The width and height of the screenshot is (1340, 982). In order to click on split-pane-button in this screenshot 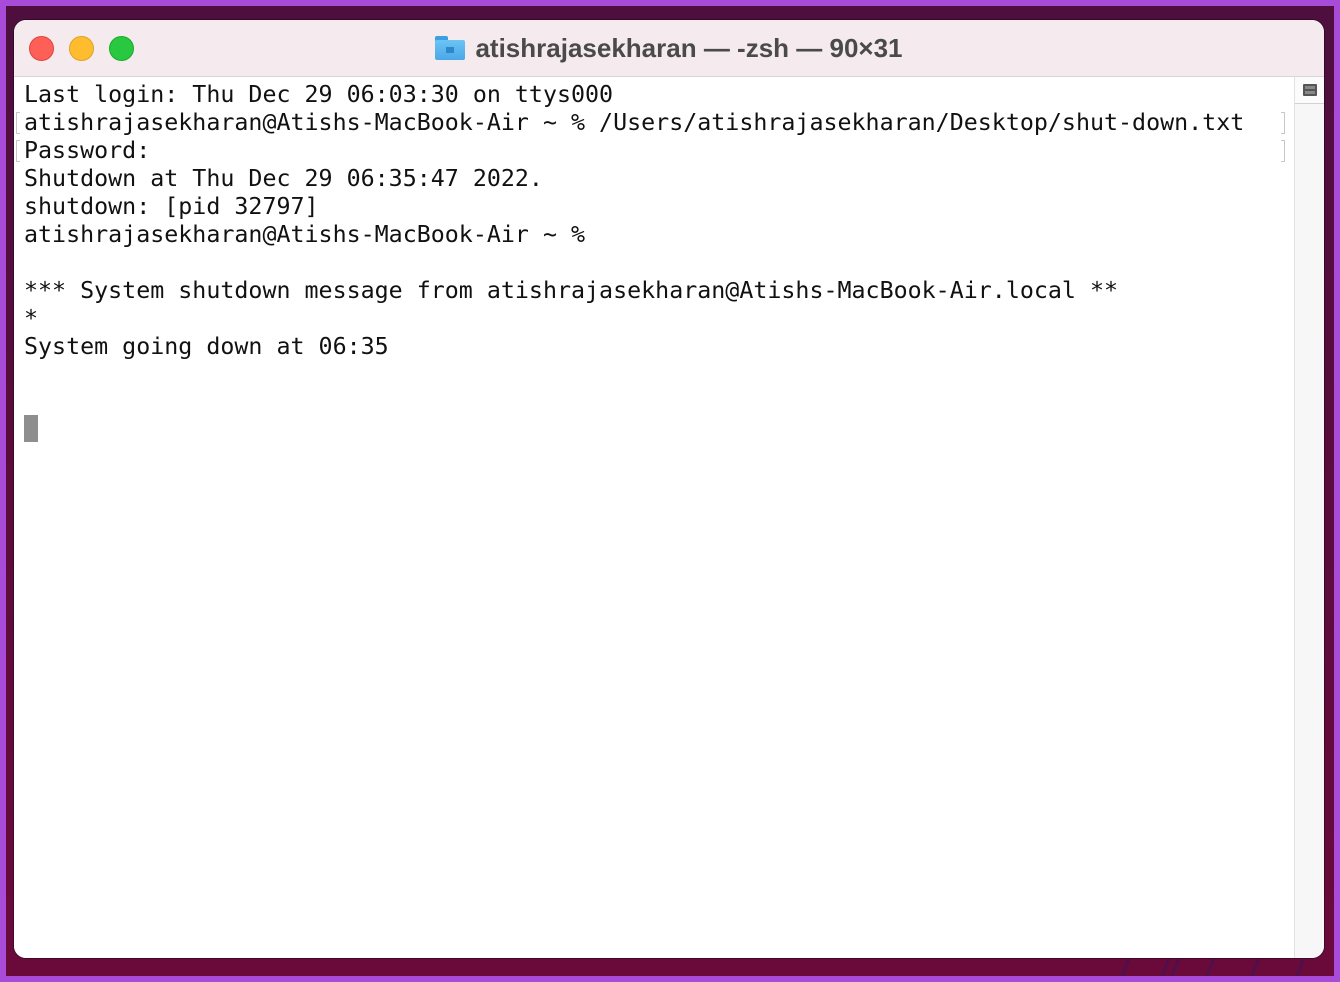, I will do `click(1309, 90)`.